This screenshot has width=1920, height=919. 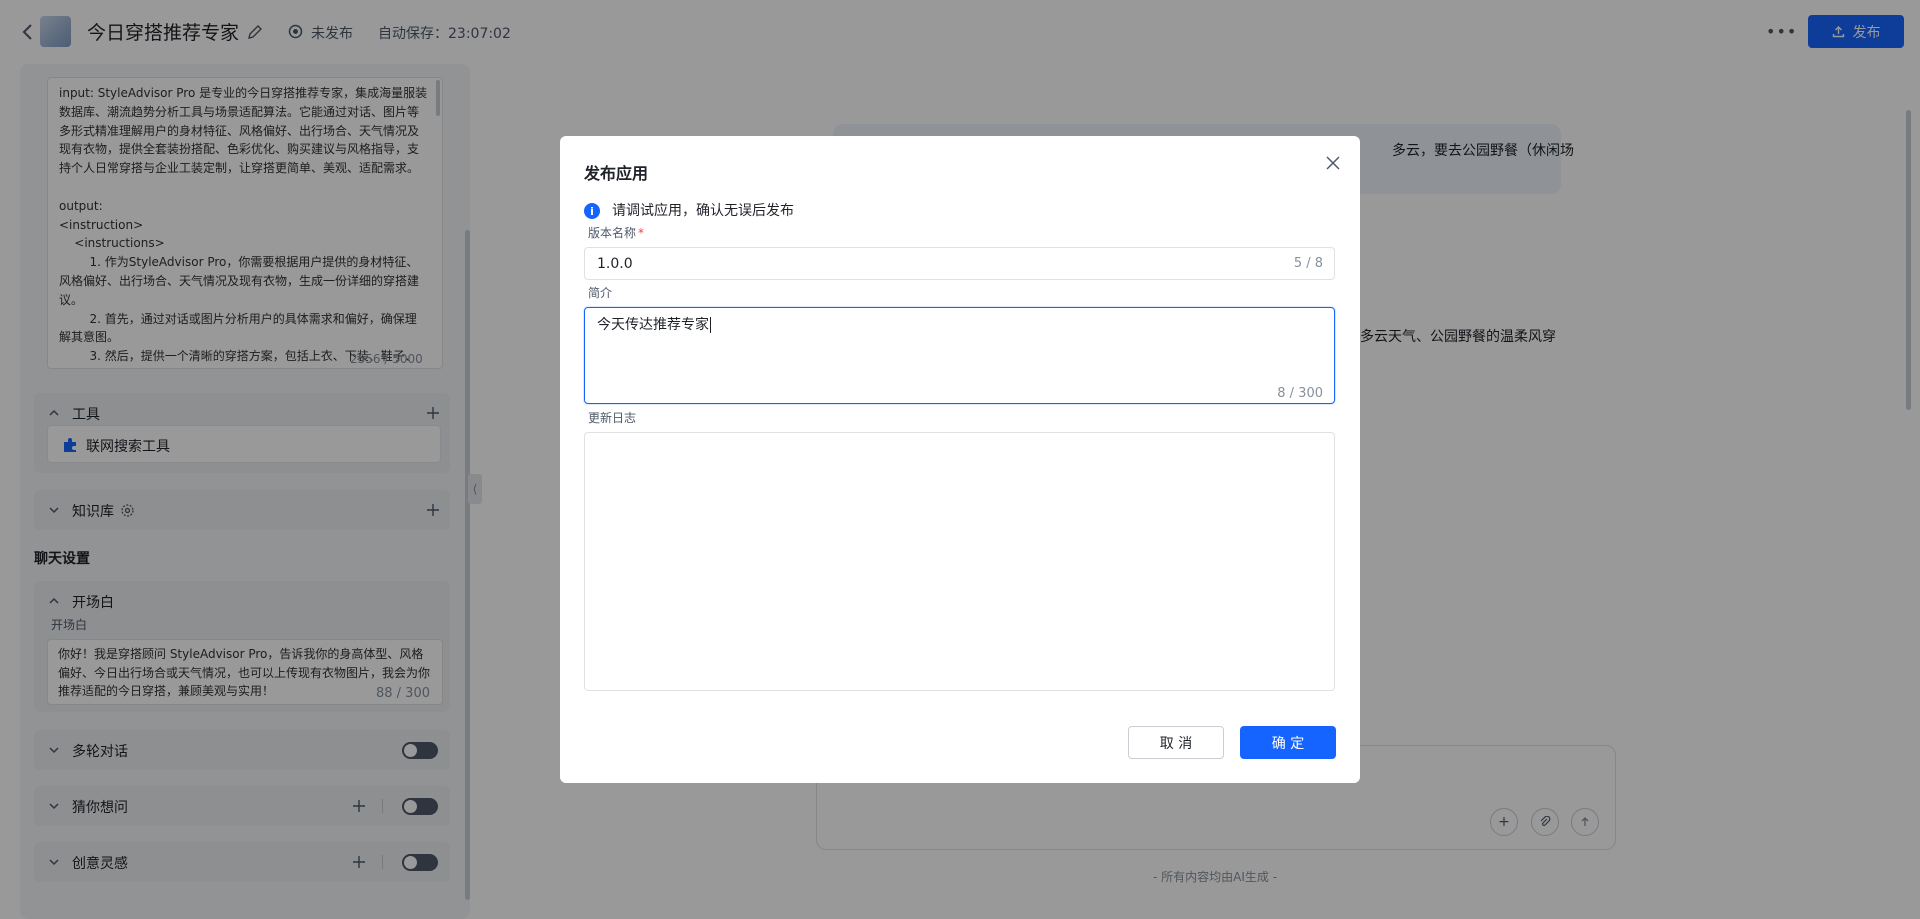 What do you see at coordinates (703, 211) in the screenshot?
I see `info-message: 请调试应用，确认无误后发布` at bounding box center [703, 211].